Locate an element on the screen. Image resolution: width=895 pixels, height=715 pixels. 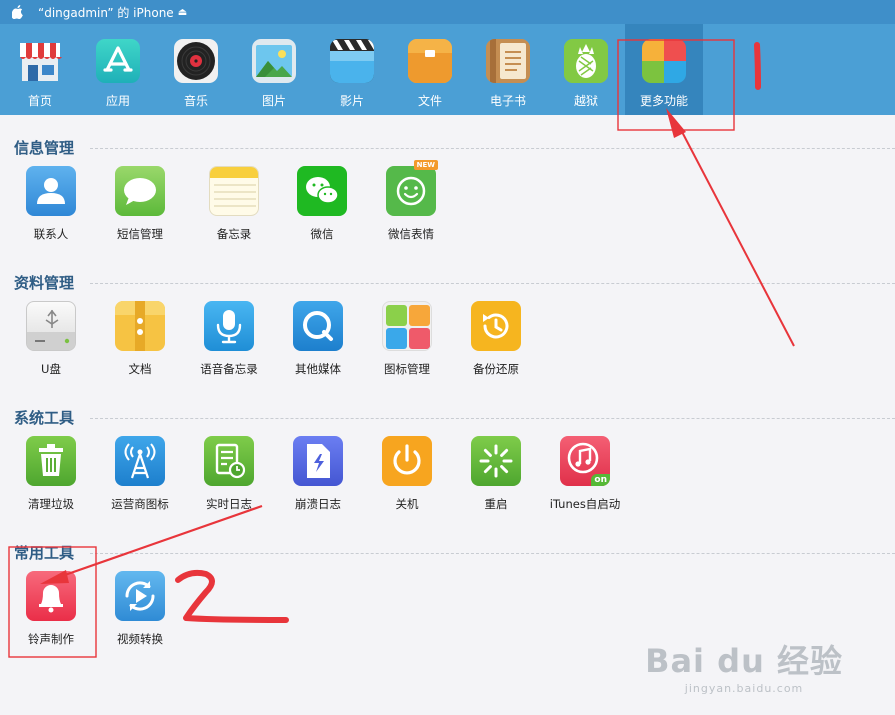
app-restart: 重启 is located at coordinates (496, 474).